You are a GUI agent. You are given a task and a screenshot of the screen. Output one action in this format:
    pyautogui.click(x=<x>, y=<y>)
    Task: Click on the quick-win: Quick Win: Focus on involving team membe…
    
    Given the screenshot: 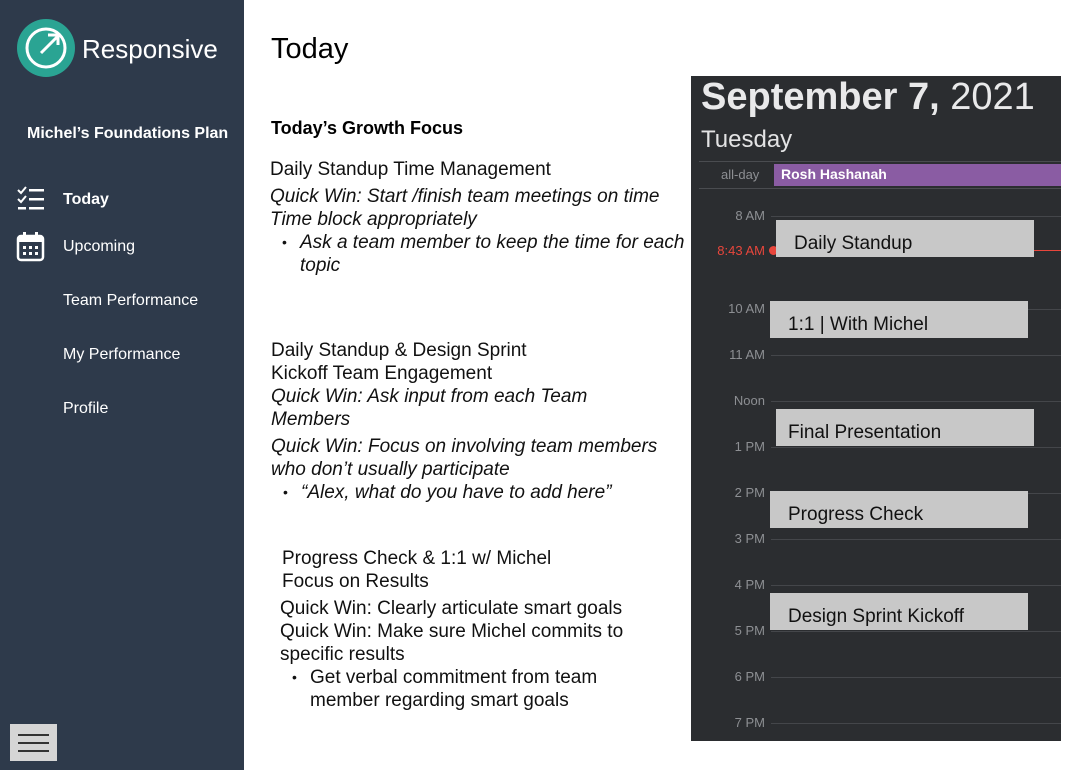 What is the action you would take?
    pyautogui.click(x=464, y=458)
    